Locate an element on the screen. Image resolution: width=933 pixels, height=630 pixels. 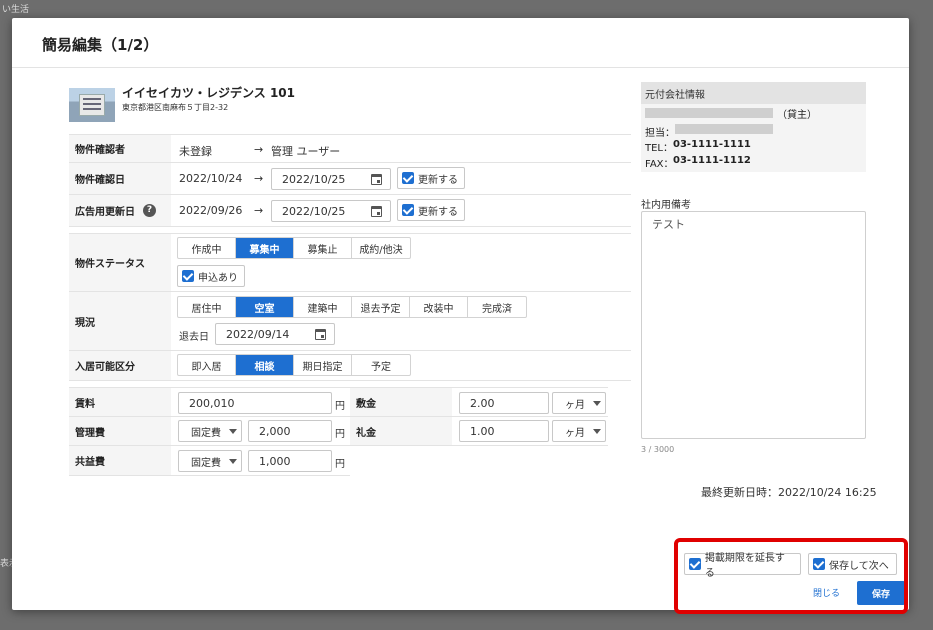
memo-char-count: 3 / 3000 is located at coordinates (658, 449).